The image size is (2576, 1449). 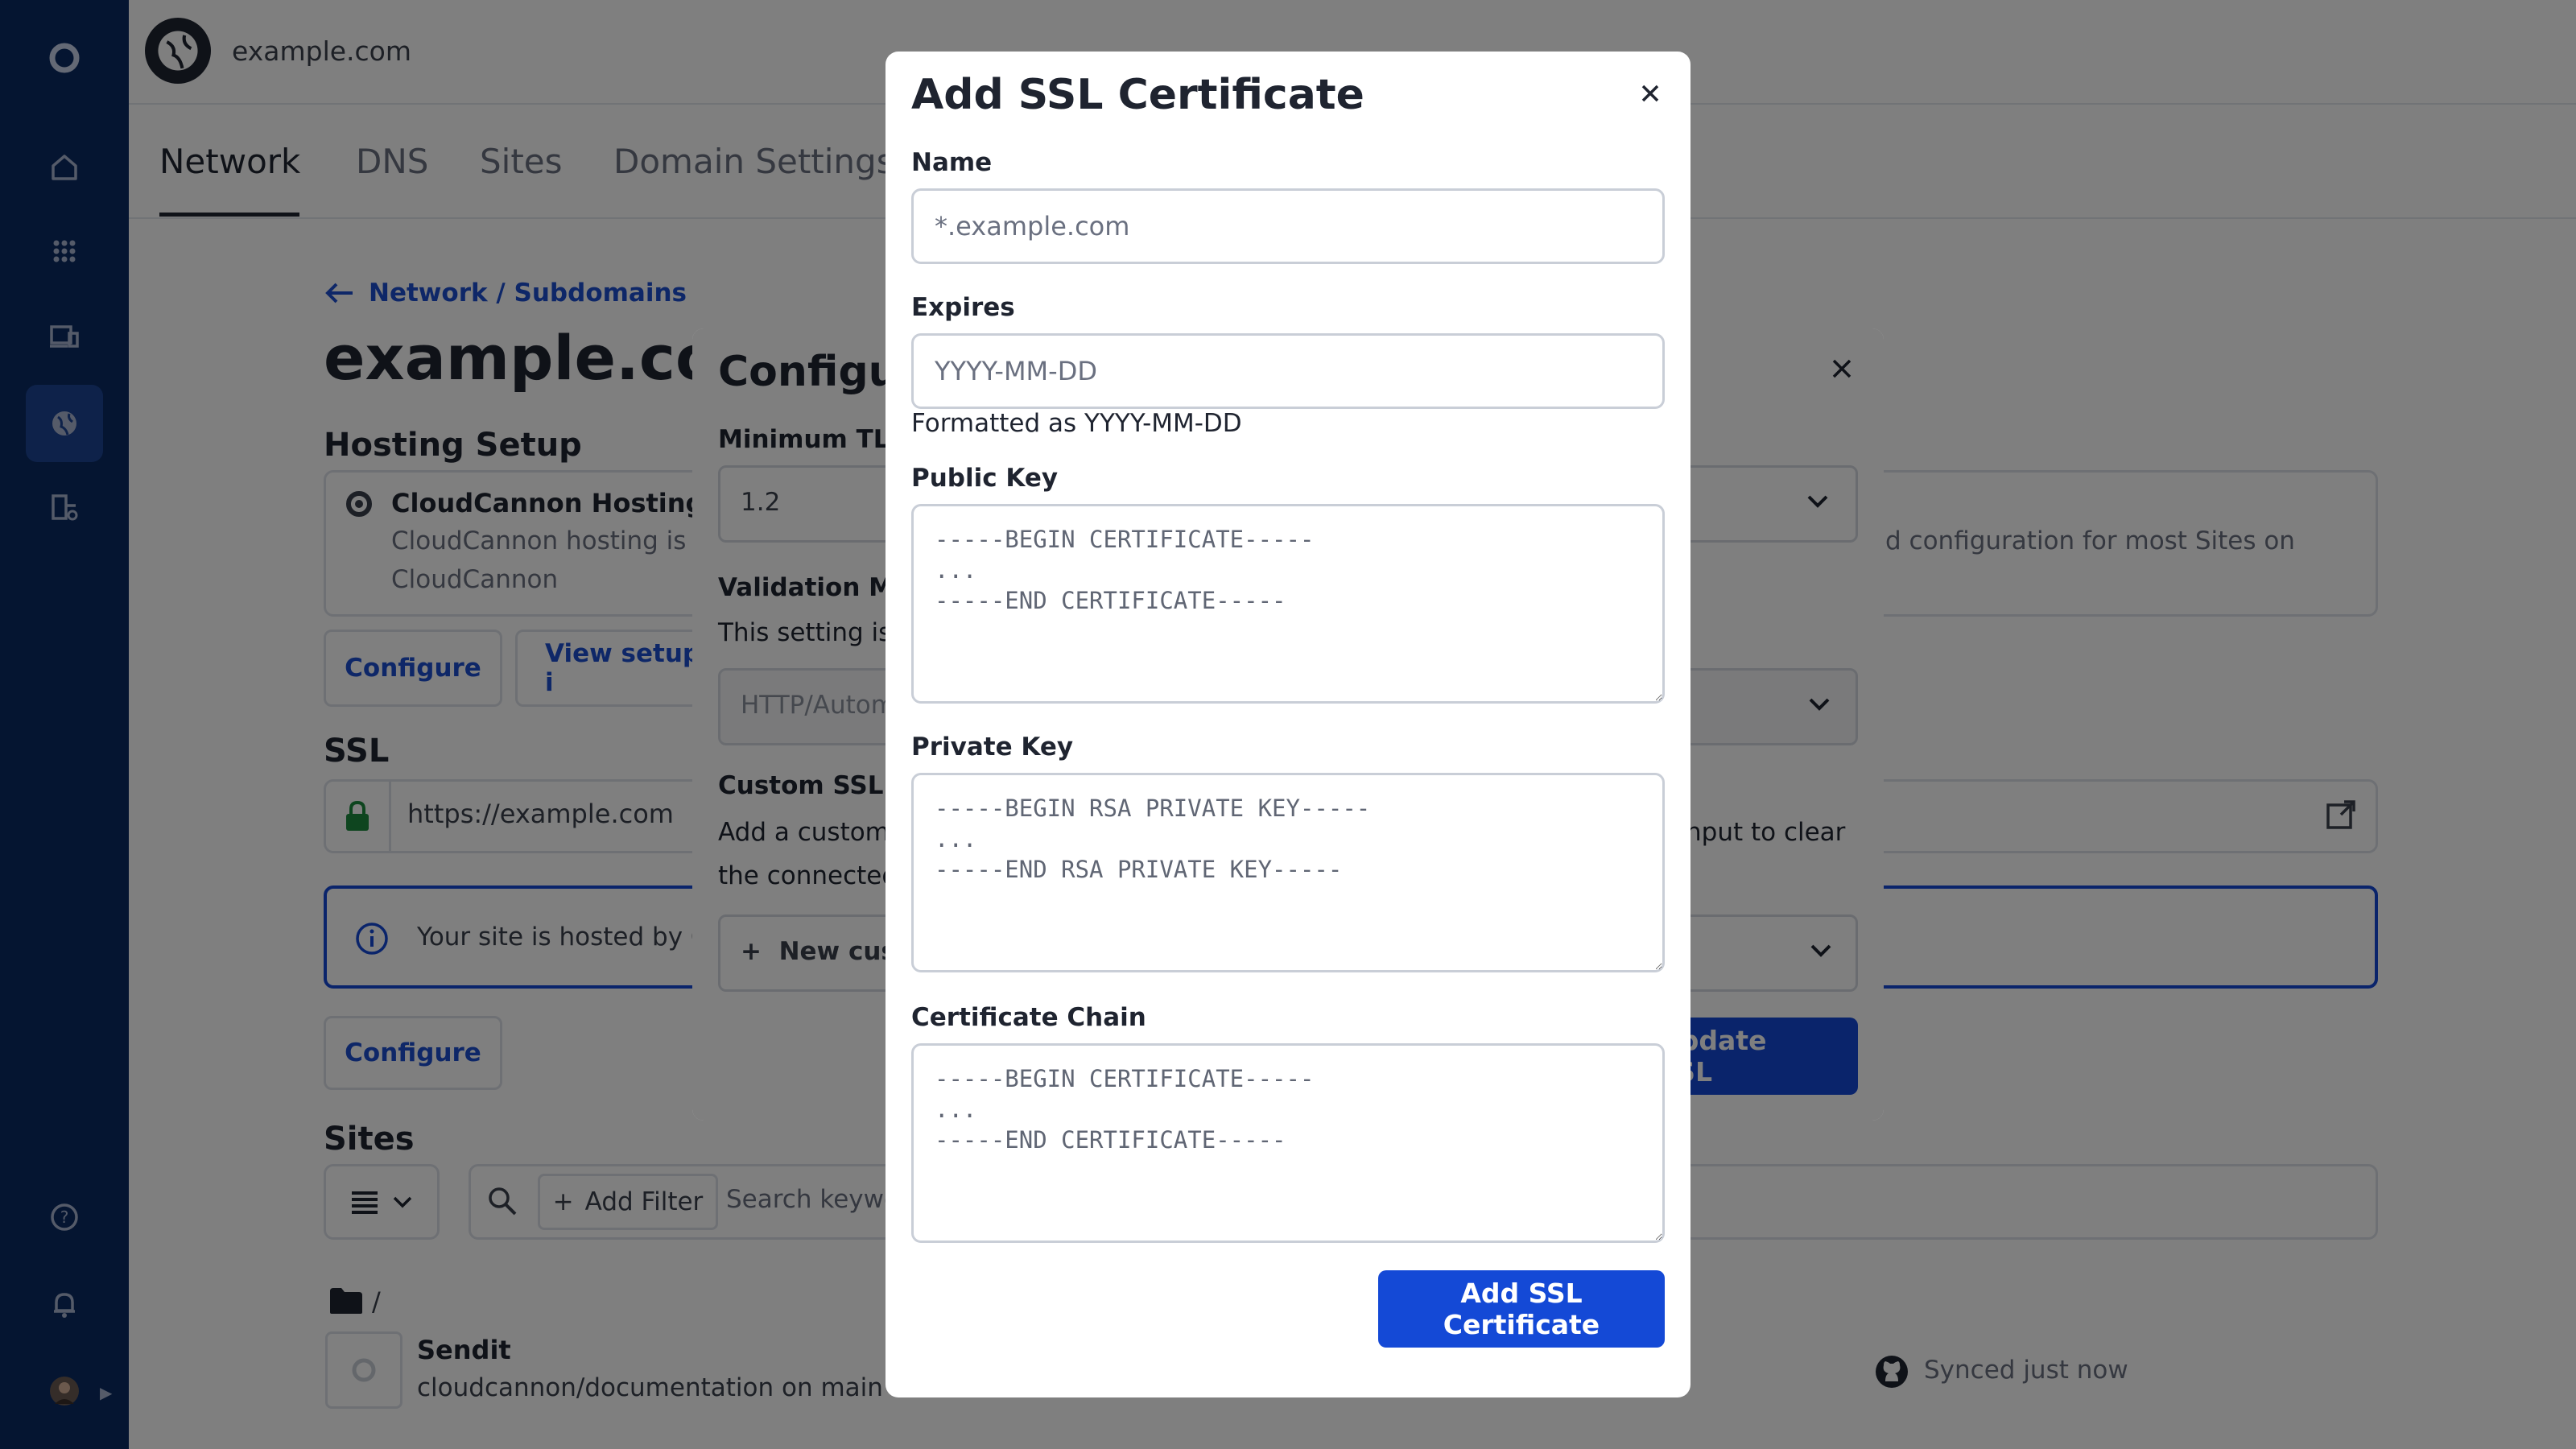 I want to click on private-key-label: Private Key, so click(x=992, y=747).